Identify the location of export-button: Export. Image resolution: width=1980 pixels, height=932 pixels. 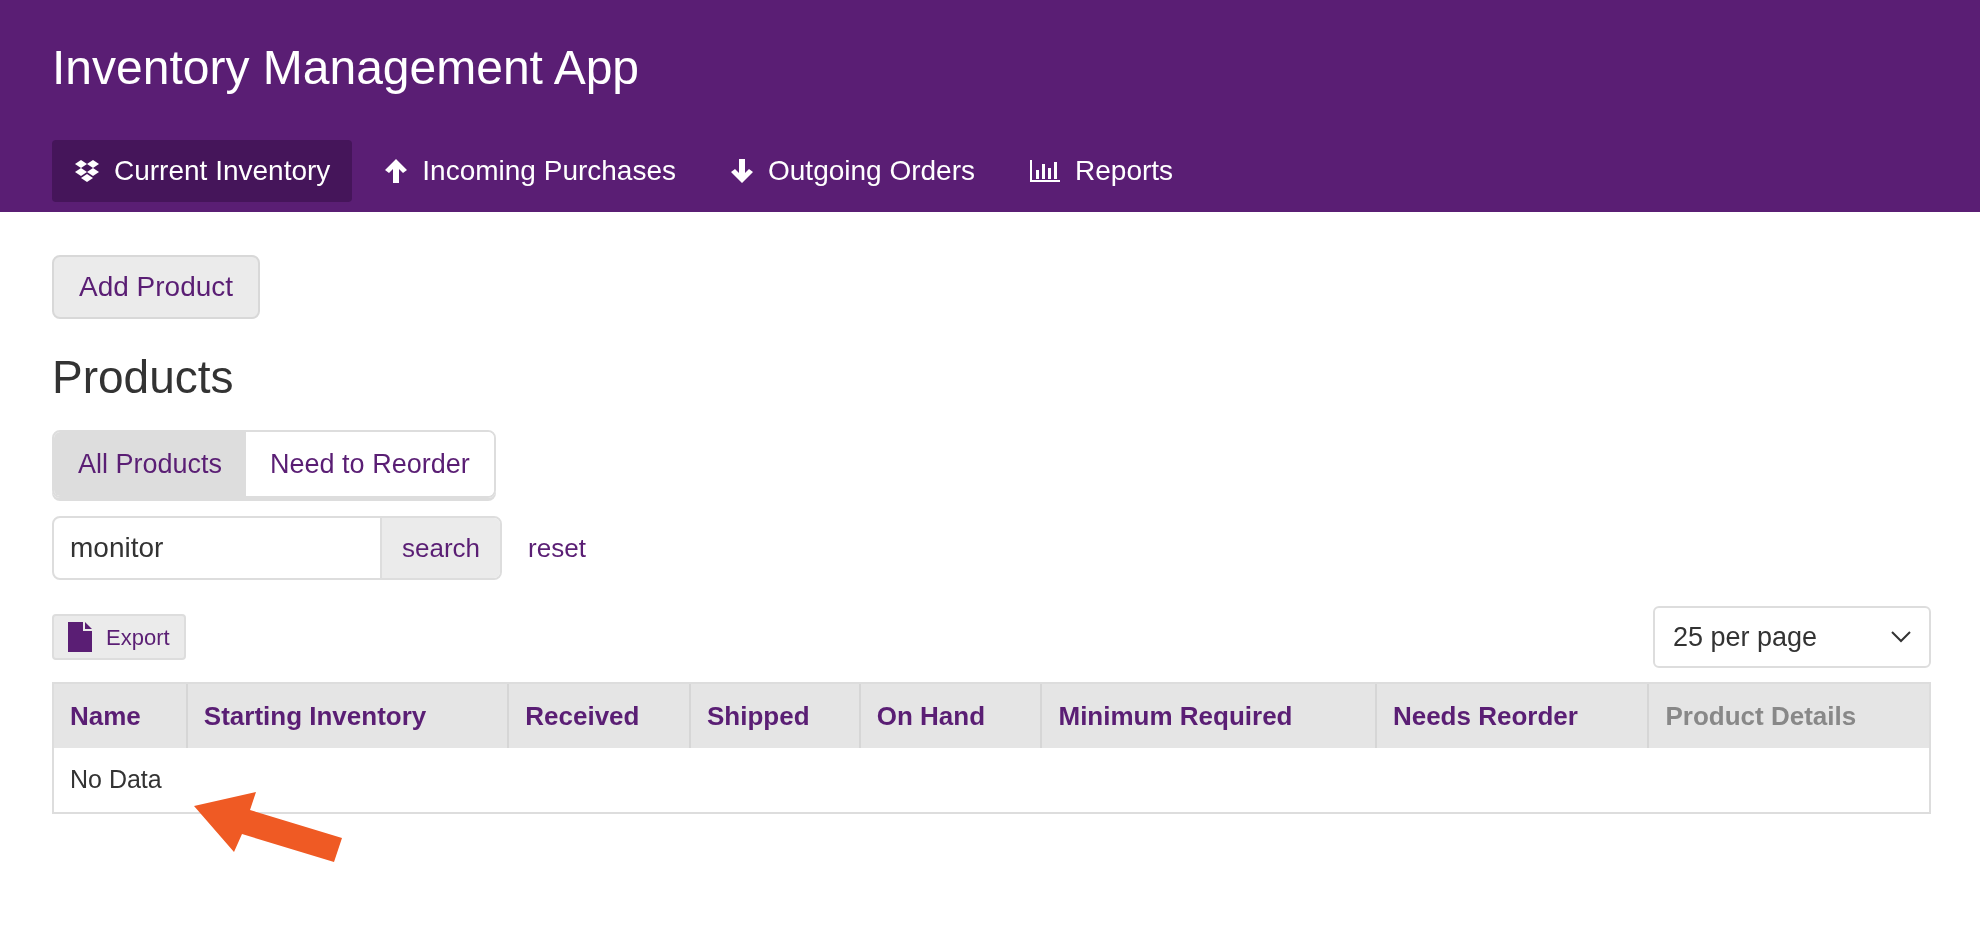
(119, 637).